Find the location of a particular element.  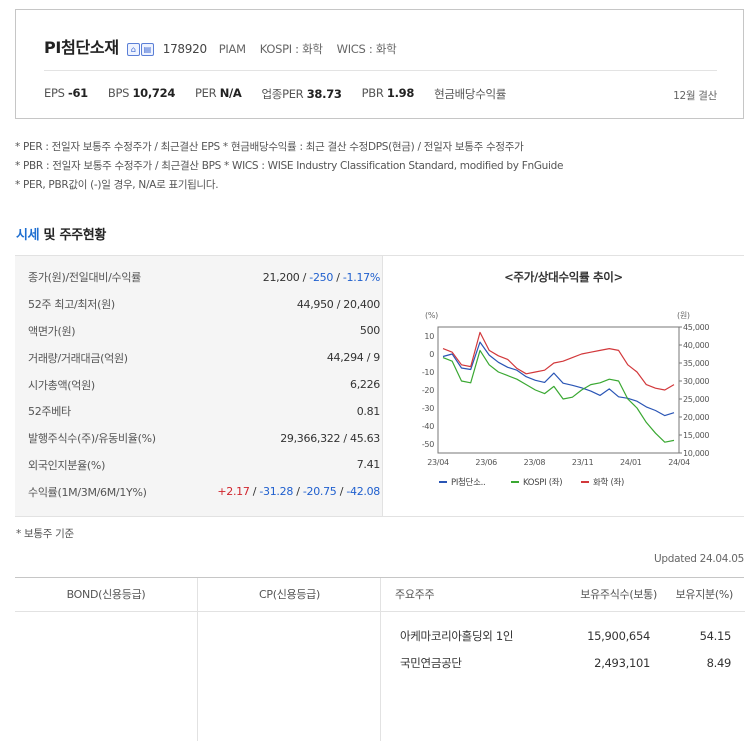

kospi-sector: KOSPI : 화학 is located at coordinates (291, 49).